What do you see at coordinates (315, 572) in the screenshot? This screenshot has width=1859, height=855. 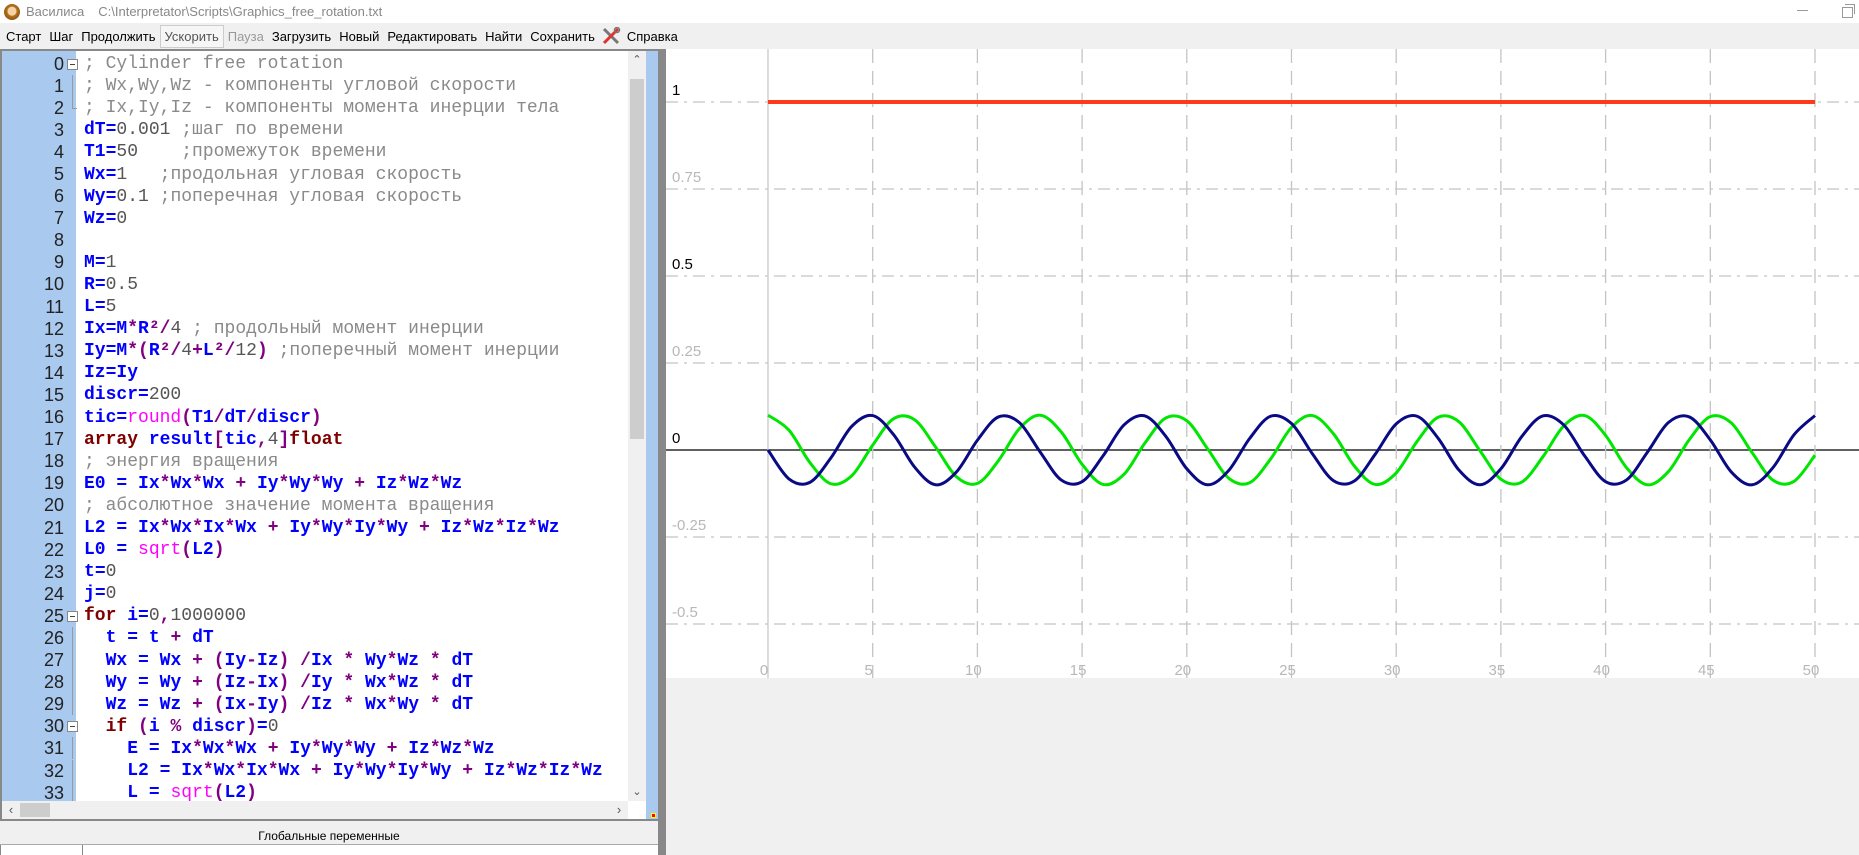 I see `code-line: 23 t=0` at bounding box center [315, 572].